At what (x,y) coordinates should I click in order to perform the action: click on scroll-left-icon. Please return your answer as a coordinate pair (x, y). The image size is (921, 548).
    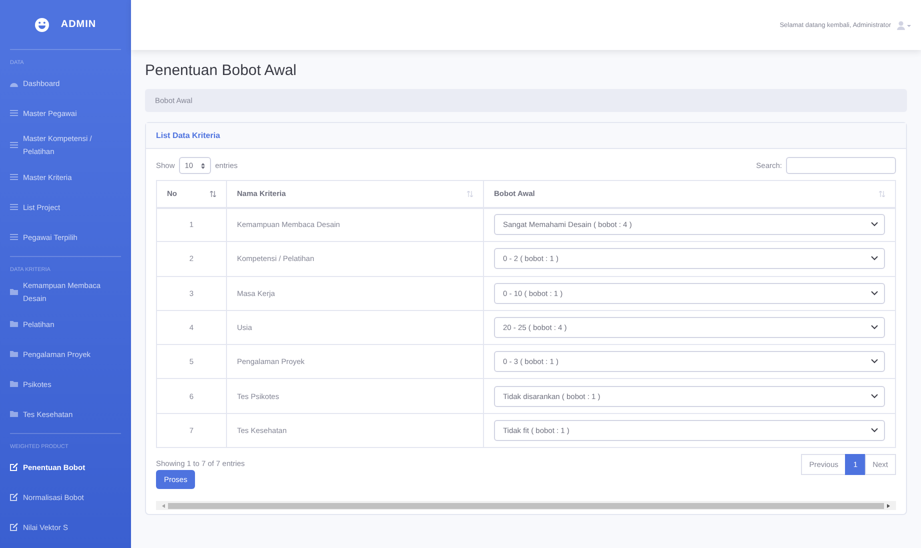
    Looking at the image, I should click on (163, 506).